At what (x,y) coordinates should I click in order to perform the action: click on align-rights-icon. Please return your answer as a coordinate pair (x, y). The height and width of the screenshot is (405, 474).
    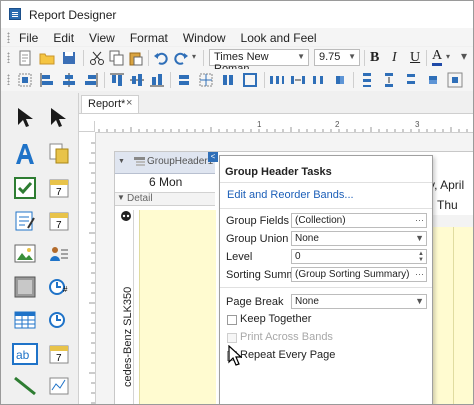
    Looking at the image, I should click on (91, 80).